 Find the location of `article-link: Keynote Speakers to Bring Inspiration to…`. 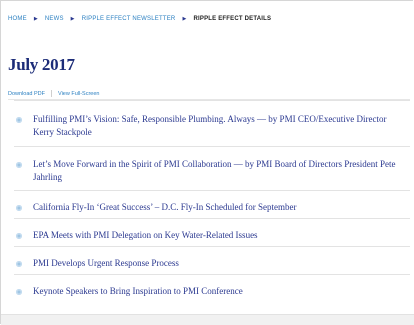

article-link: Keynote Speakers to Bring Inspiration to… is located at coordinates (217, 291).